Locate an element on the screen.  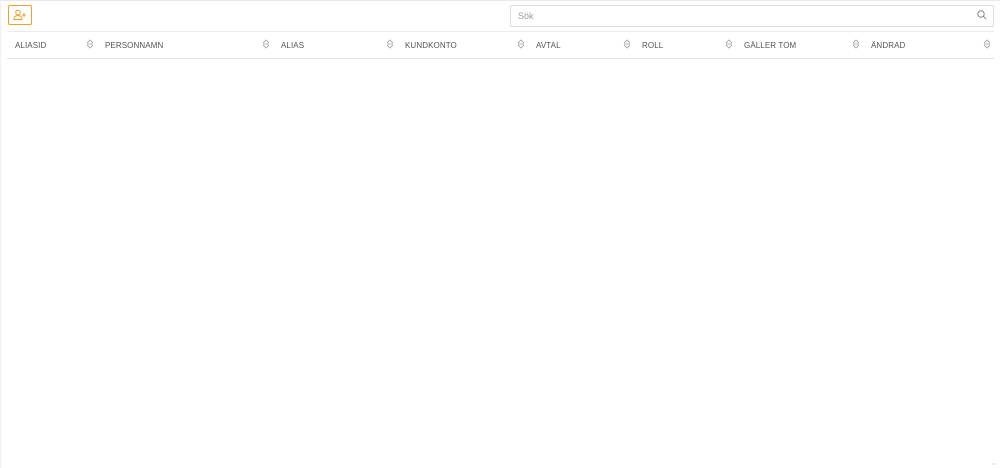
search-input is located at coordinates (741, 16).